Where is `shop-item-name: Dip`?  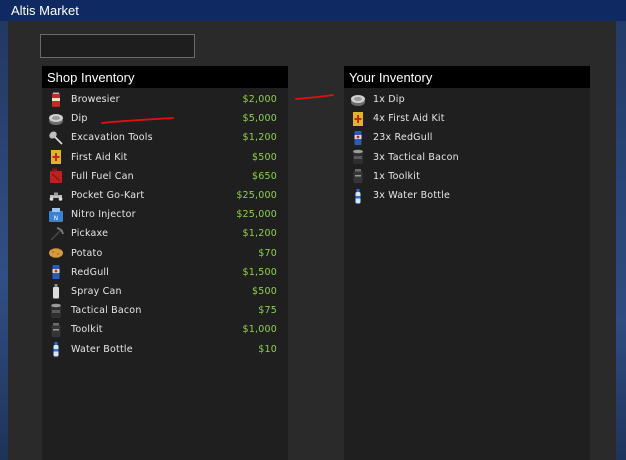 shop-item-name: Dip is located at coordinates (79, 119).